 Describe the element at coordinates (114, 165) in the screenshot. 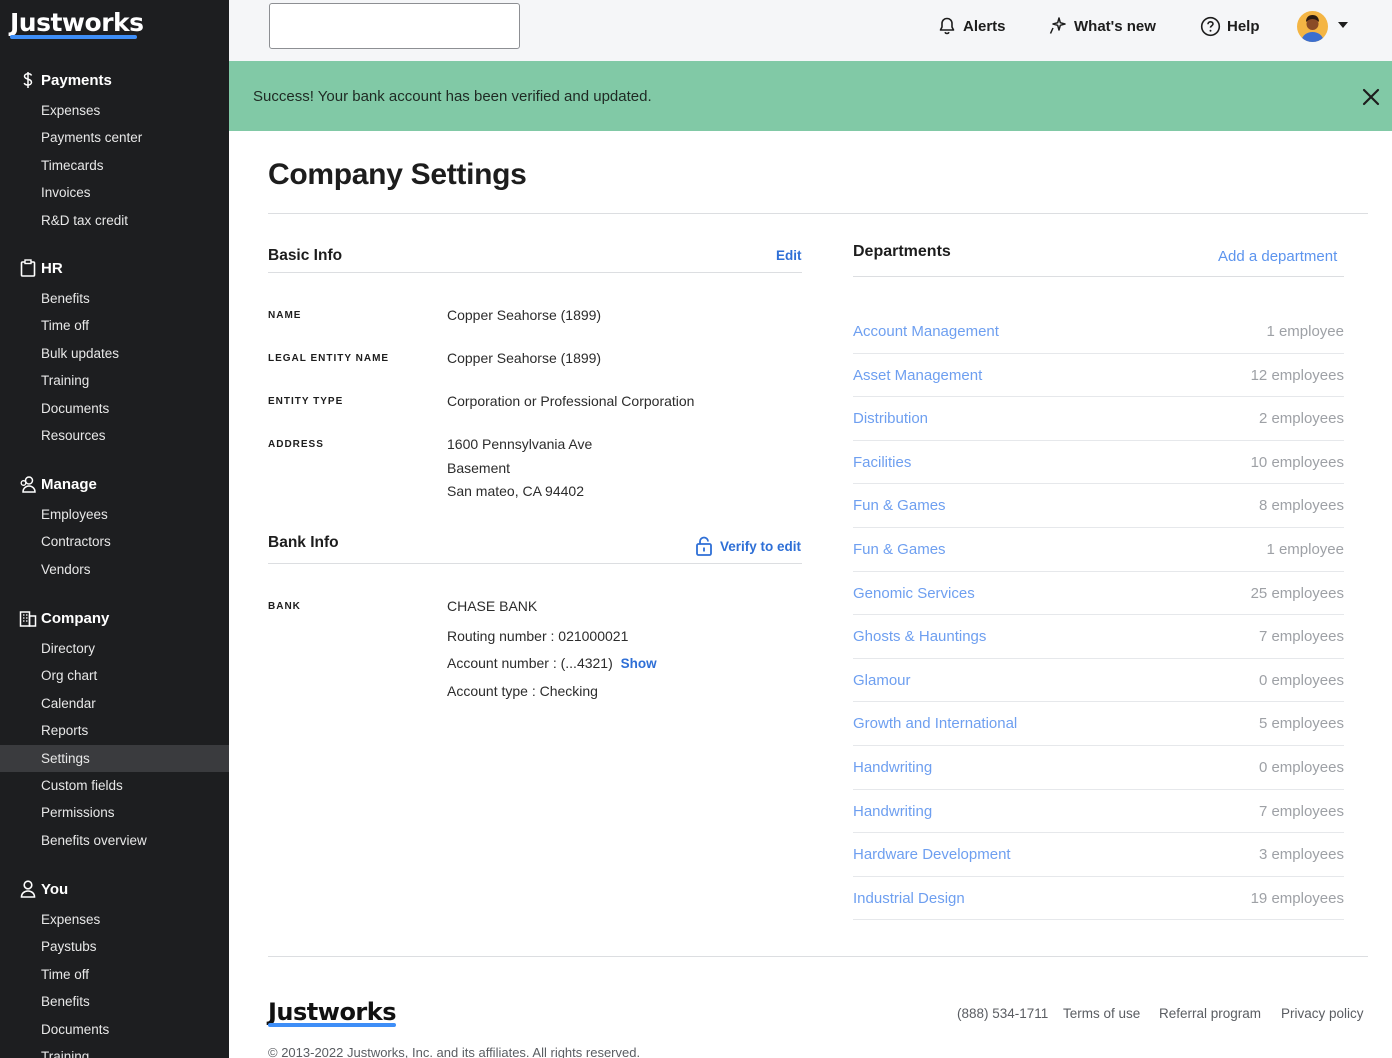

I see `sidebar-item-timecards: Timecards` at that location.